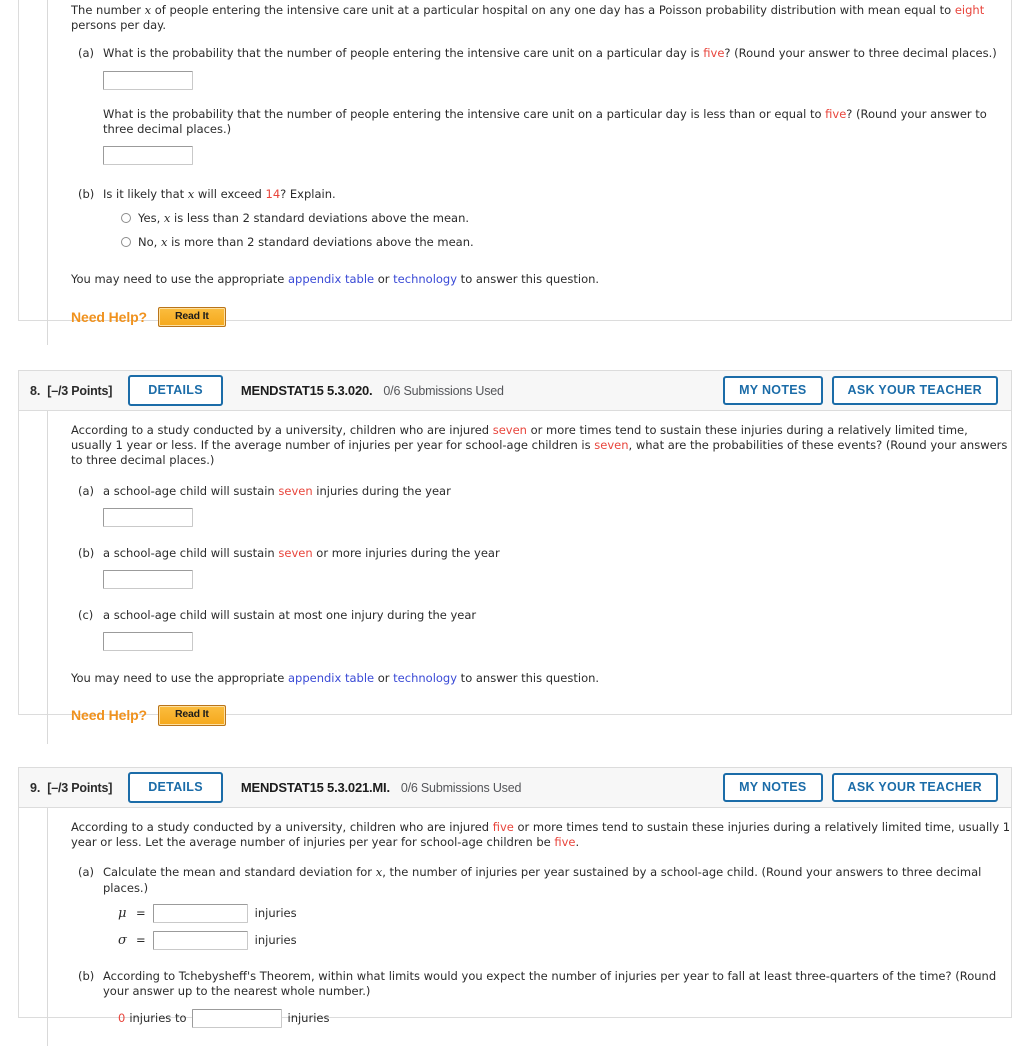 The height and width of the screenshot is (1046, 1024). Describe the element at coordinates (148, 517) in the screenshot. I see `answer-input-8a` at that location.